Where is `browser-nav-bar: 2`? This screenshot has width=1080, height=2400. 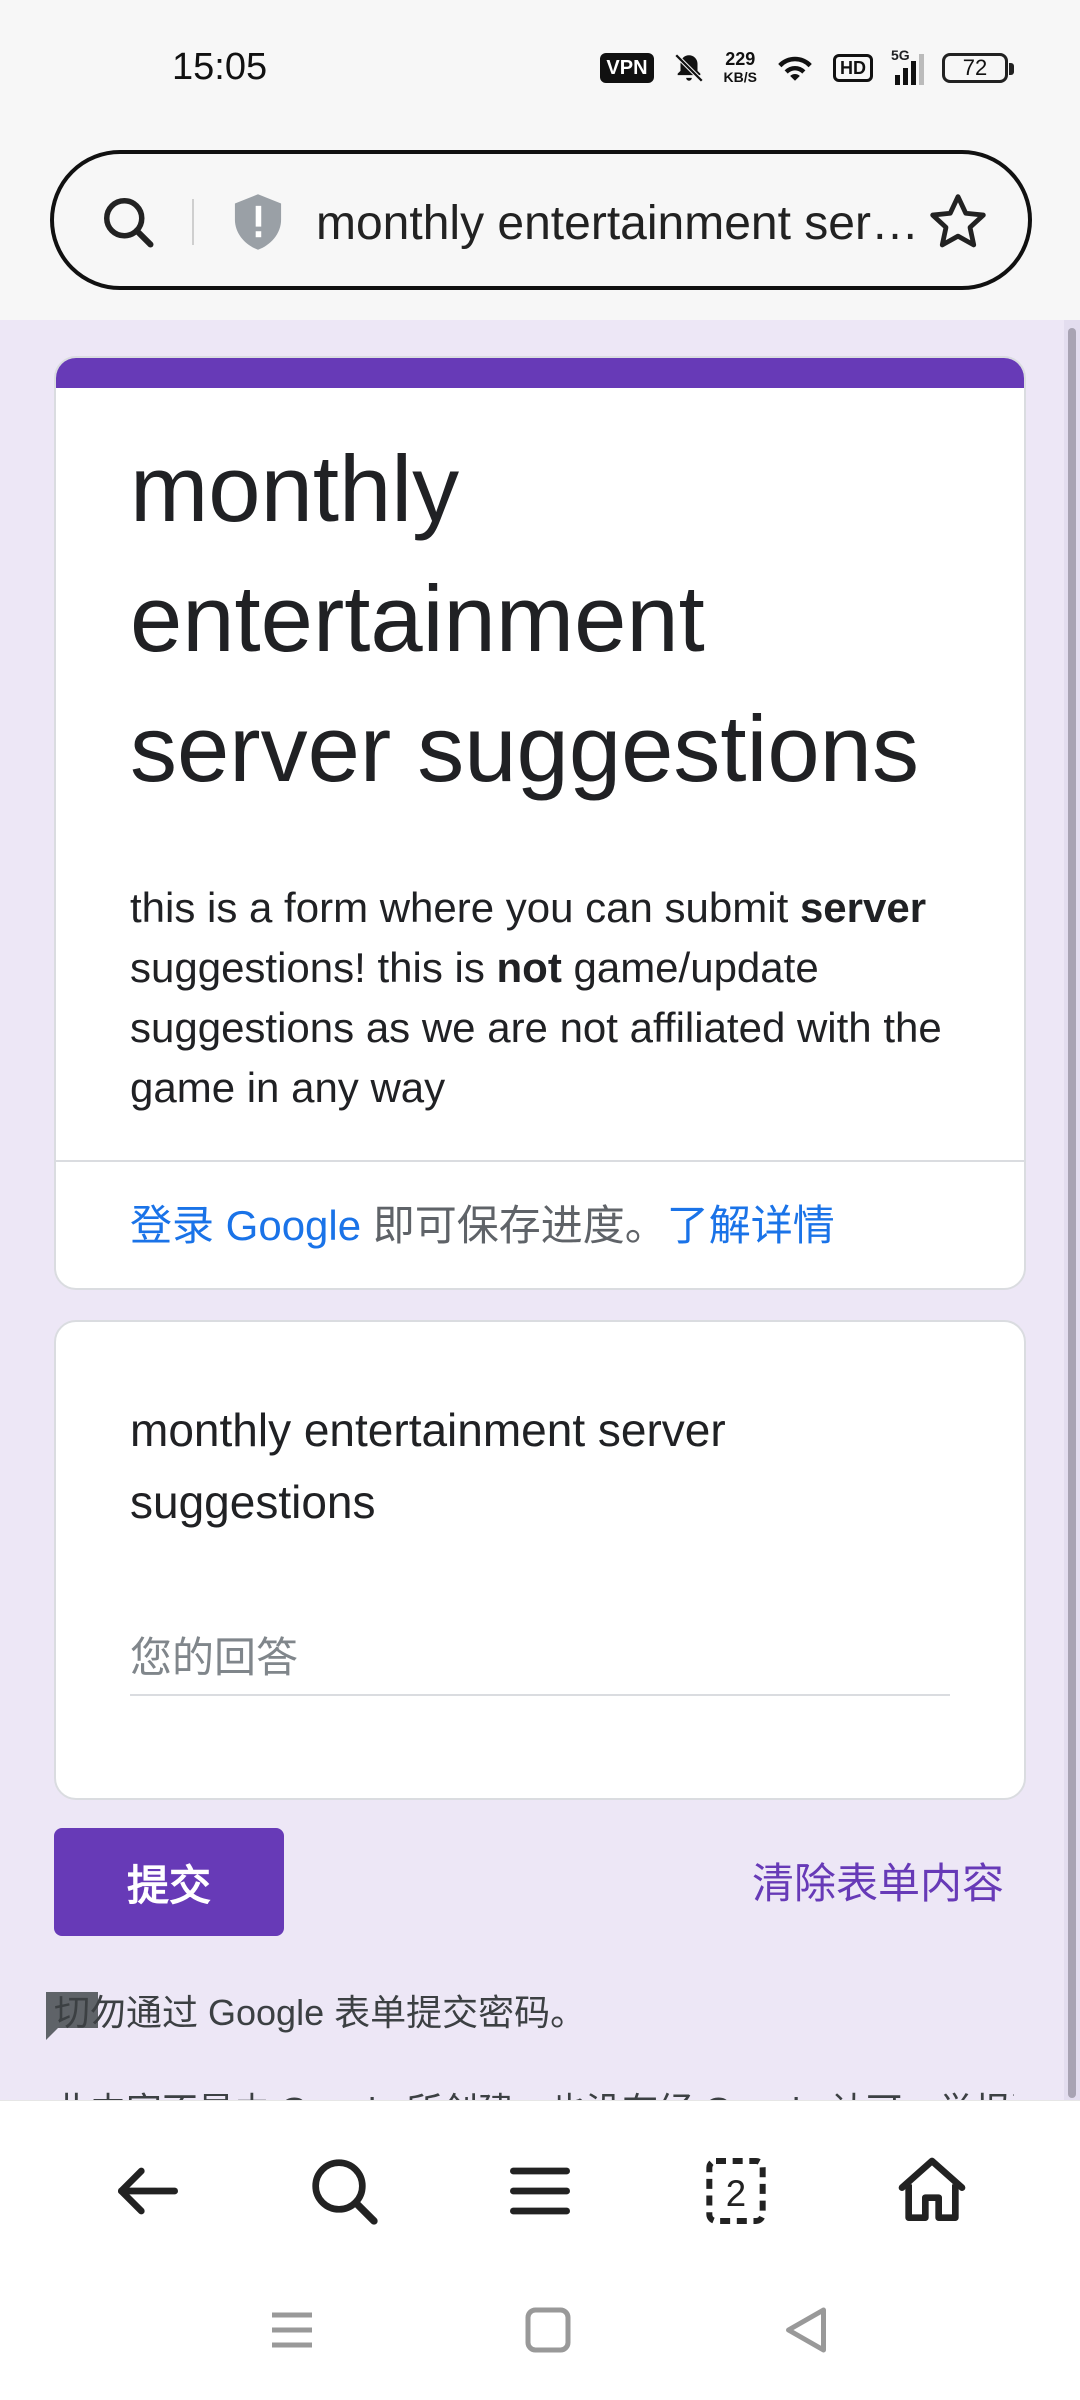 browser-nav-bar: 2 is located at coordinates (540, 2185).